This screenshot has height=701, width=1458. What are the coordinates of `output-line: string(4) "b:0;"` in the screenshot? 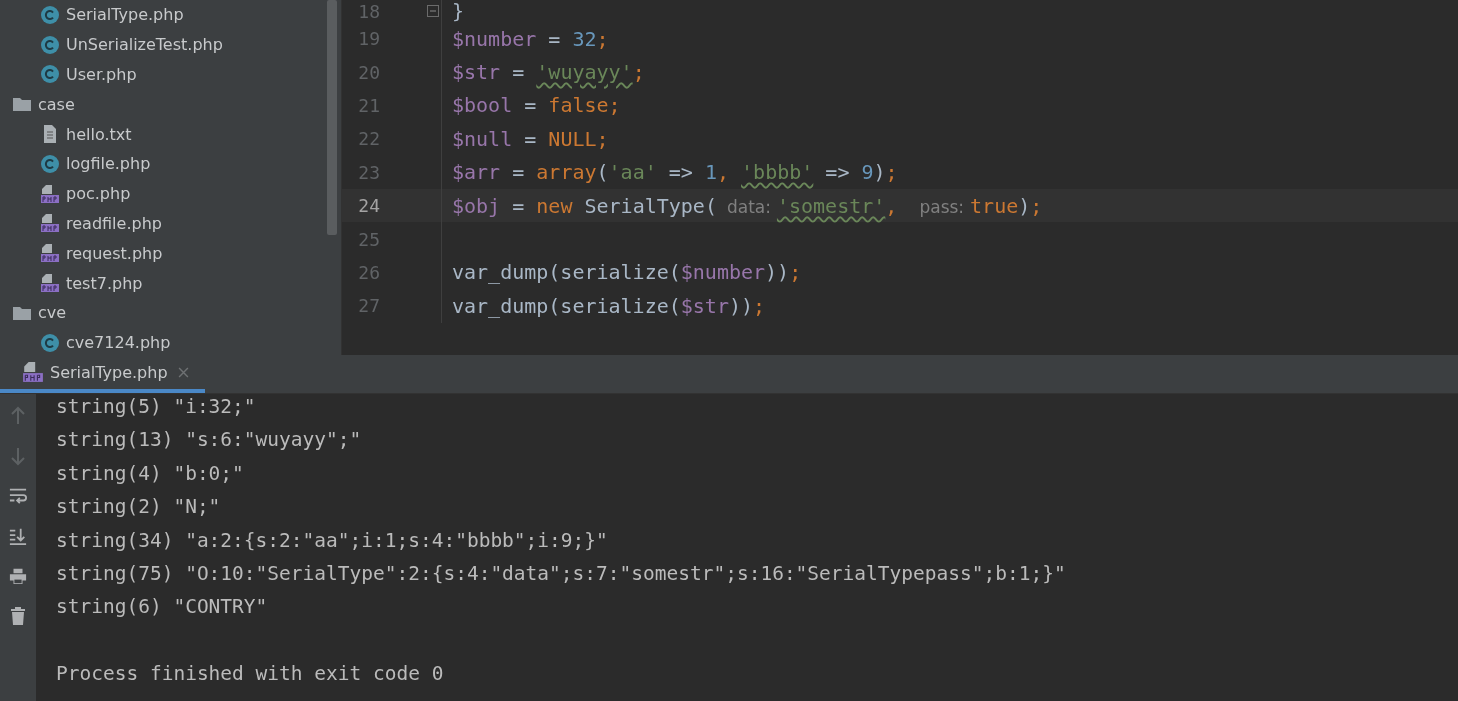 It's located at (150, 473).